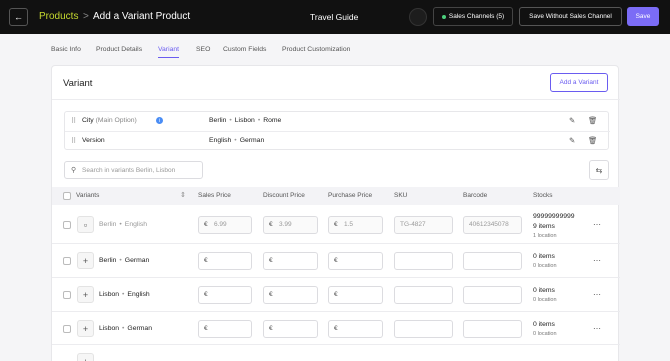 The width and height of the screenshot is (670, 361). I want to click on status-dot-icon, so click(443, 16).